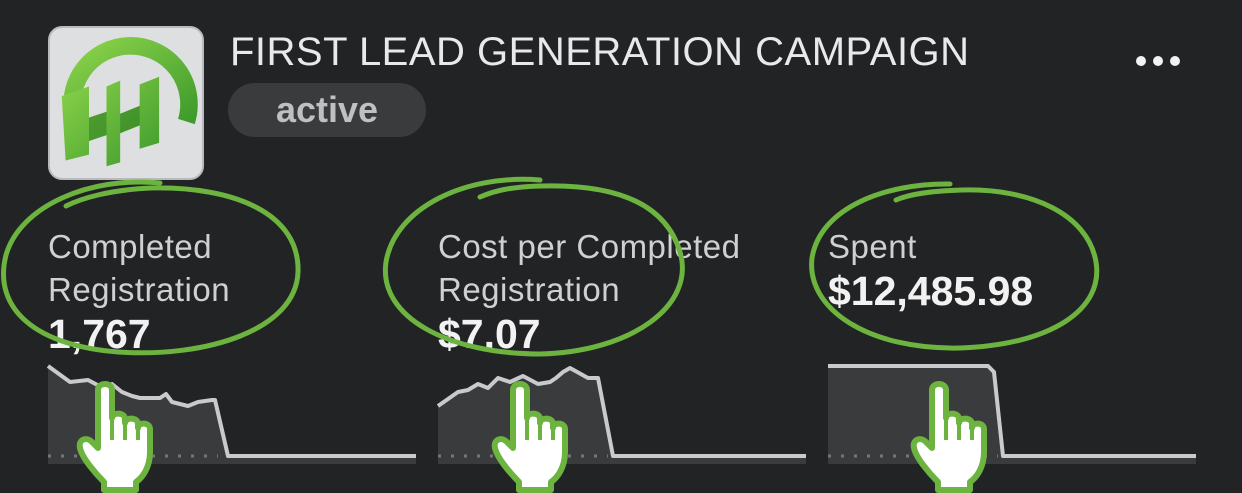 This screenshot has width=1242, height=493. What do you see at coordinates (589, 268) in the screenshot?
I see `metric-label: Cost per Completed Registration` at bounding box center [589, 268].